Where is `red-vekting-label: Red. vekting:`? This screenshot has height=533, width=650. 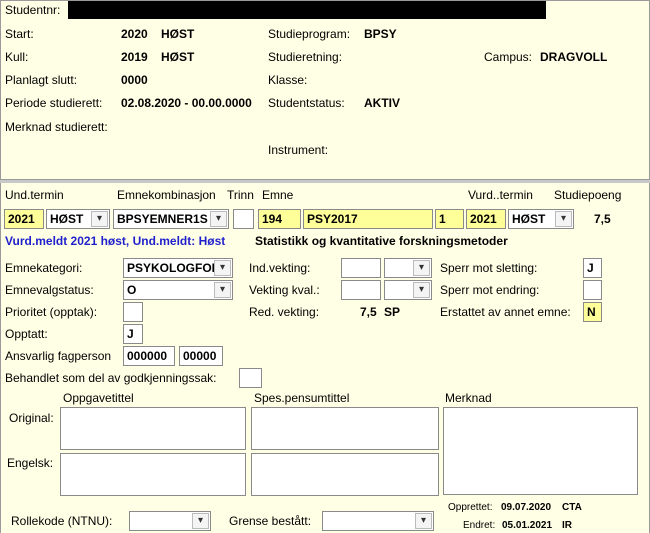 red-vekting-label: Red. vekting: is located at coordinates (284, 312).